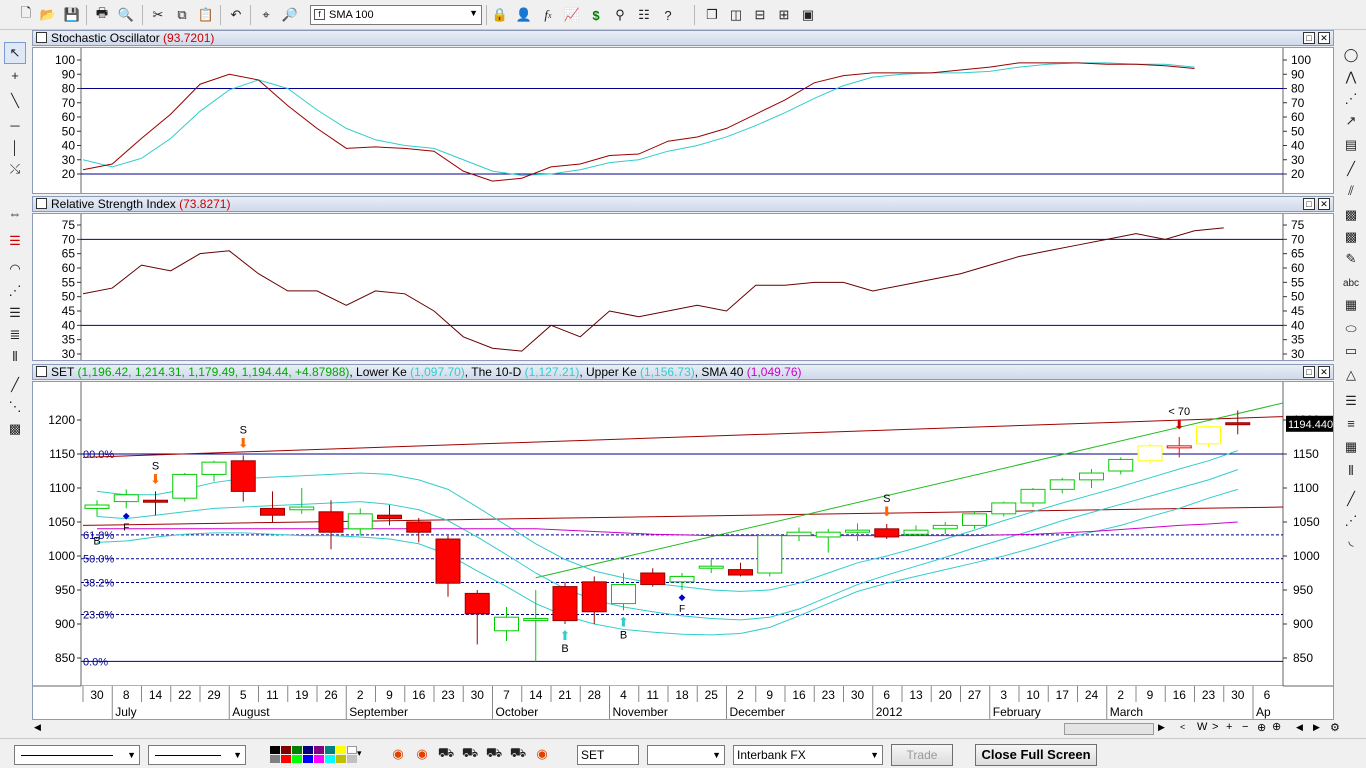  Describe the element at coordinates (922, 755) in the screenshot. I see `trade-button: Trade` at that location.